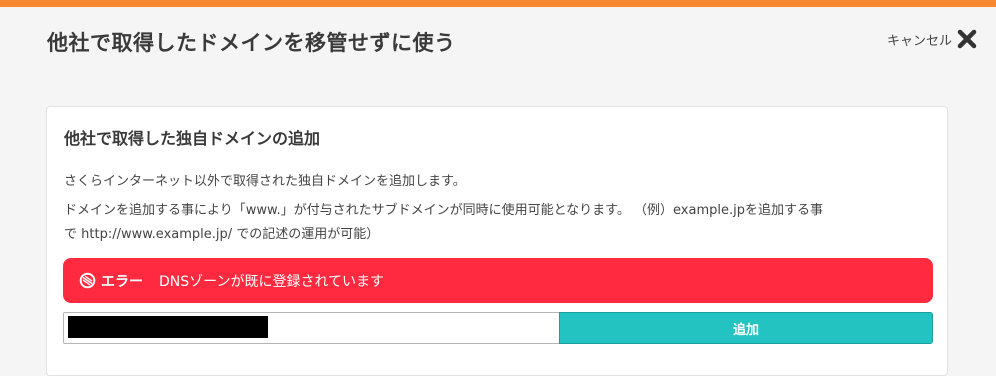 The image size is (996, 376). Describe the element at coordinates (87, 280) in the screenshot. I see `ban-icon` at that location.